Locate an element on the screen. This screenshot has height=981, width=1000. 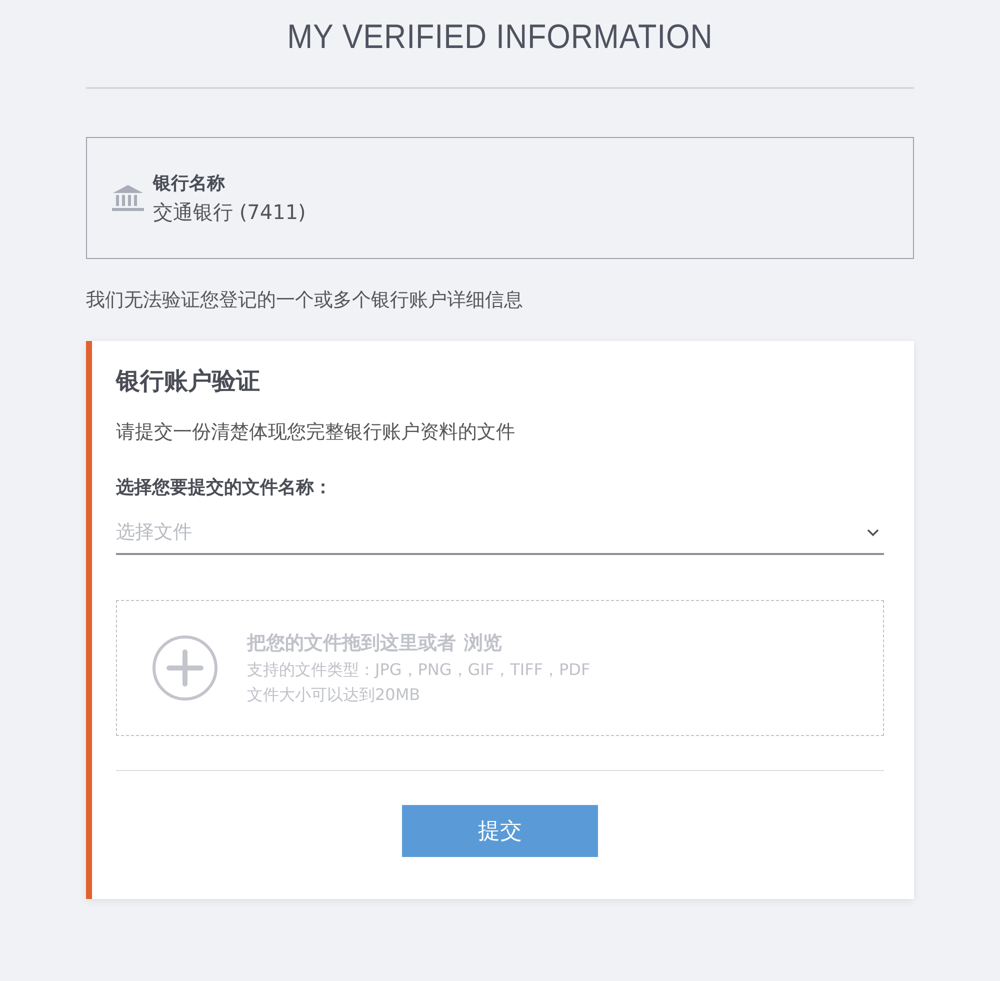
file-select: 选择文件 is located at coordinates (500, 537).